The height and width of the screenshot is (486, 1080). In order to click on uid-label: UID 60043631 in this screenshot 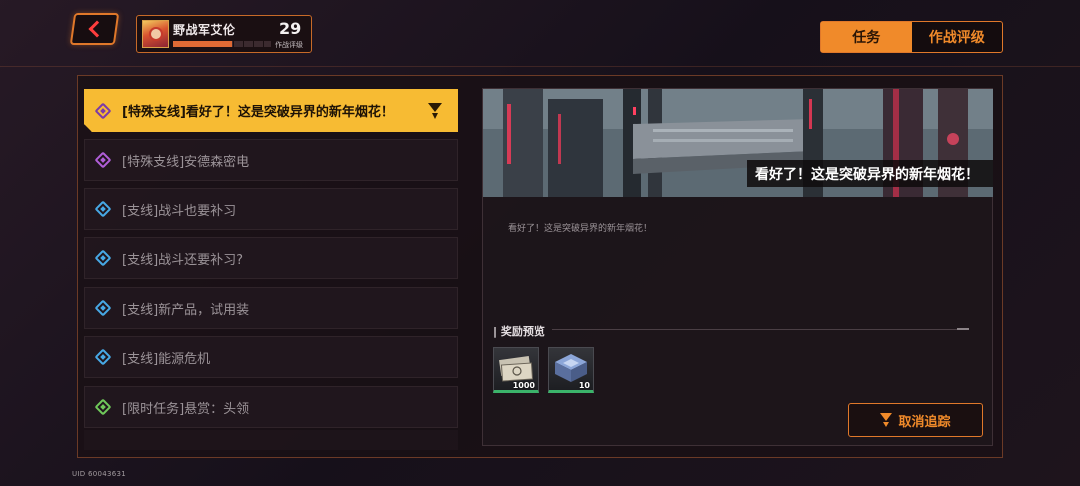, I will do `click(99, 474)`.